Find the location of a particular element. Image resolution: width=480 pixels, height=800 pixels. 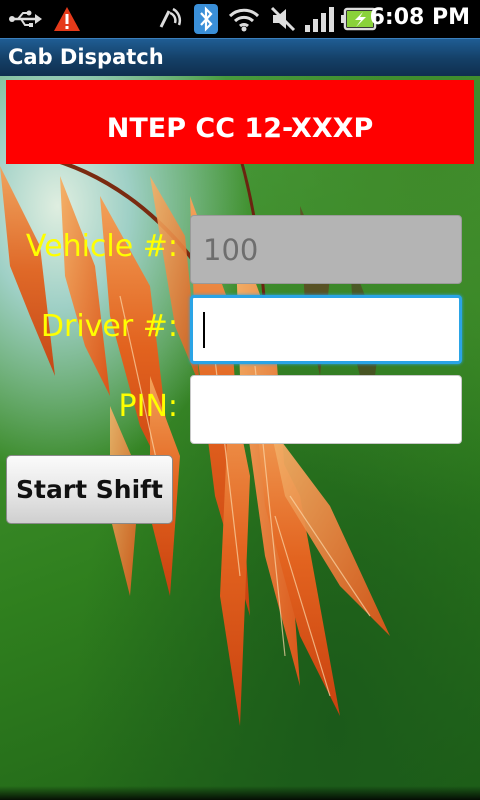

bluetooth-icon is located at coordinates (206, 19).